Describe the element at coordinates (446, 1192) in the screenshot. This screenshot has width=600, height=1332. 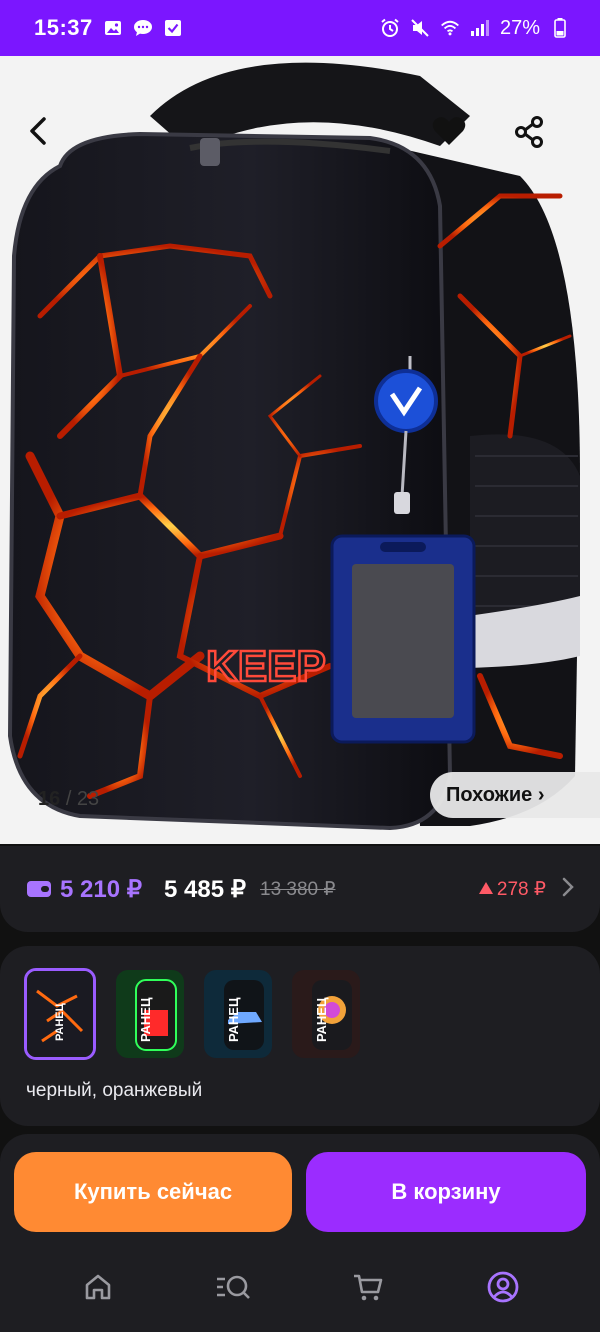
I see `add-to-cart-button: В корзину` at that location.